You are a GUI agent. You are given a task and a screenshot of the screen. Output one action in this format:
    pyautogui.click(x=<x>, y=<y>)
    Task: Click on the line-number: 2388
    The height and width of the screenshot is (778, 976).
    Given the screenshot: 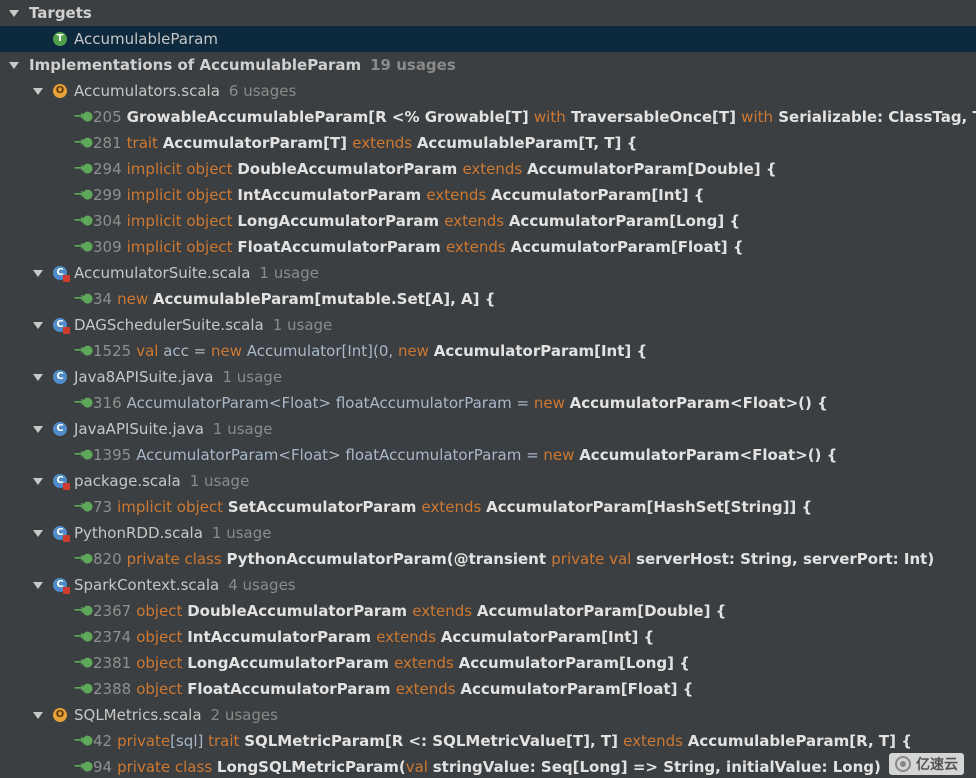 What is the action you would take?
    pyautogui.click(x=112, y=689)
    